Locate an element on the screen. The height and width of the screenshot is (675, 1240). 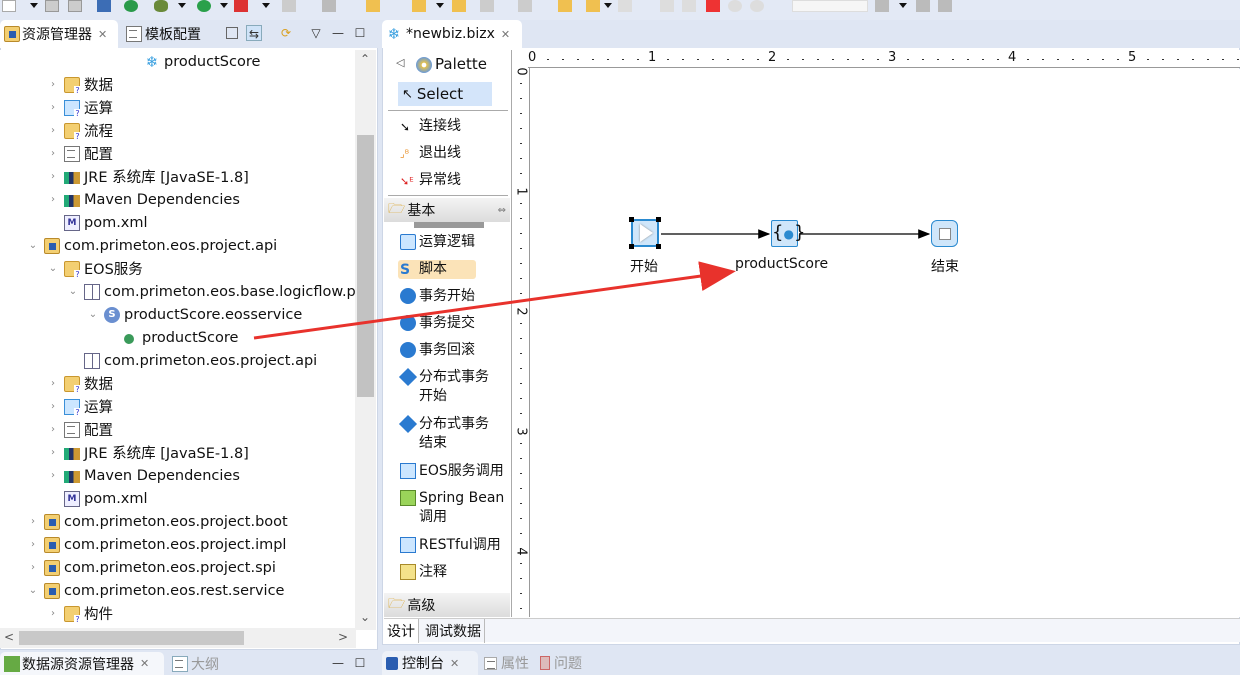
pin-icon is located at coordinates (525, 6).